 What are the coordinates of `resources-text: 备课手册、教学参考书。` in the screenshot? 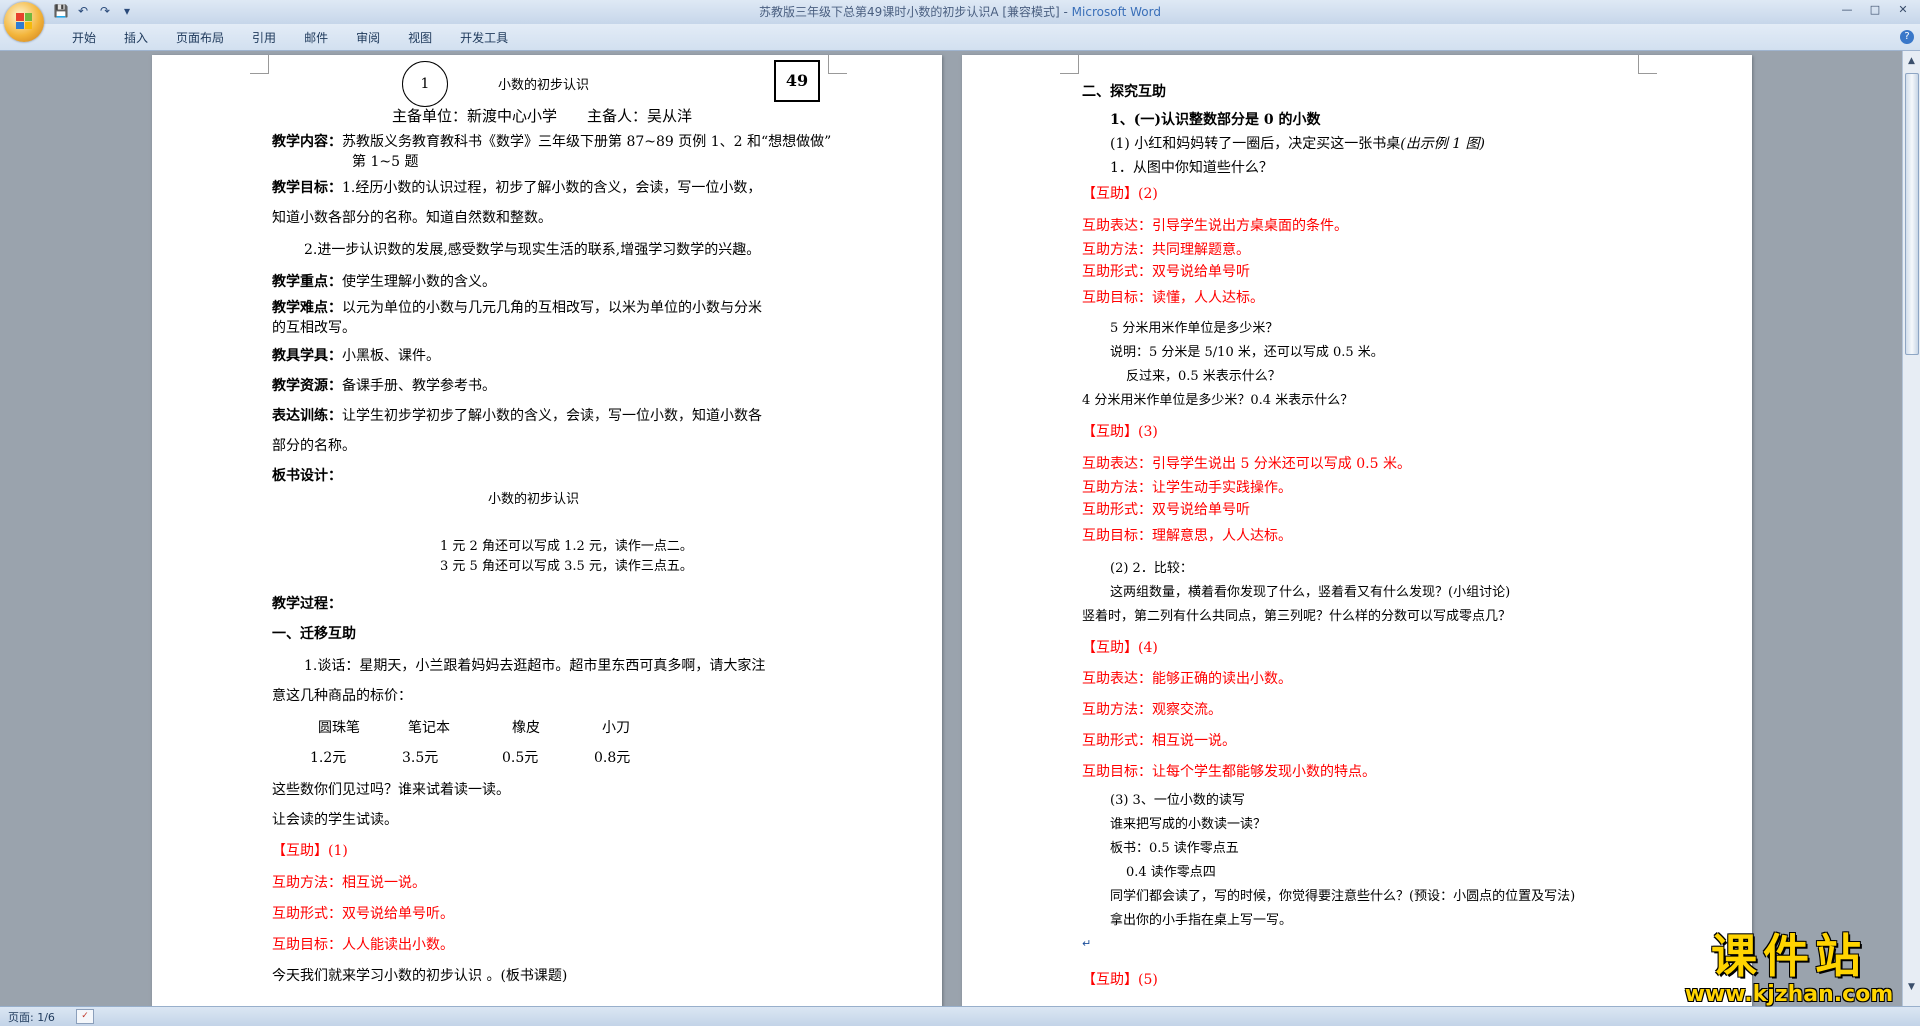 It's located at (419, 386).